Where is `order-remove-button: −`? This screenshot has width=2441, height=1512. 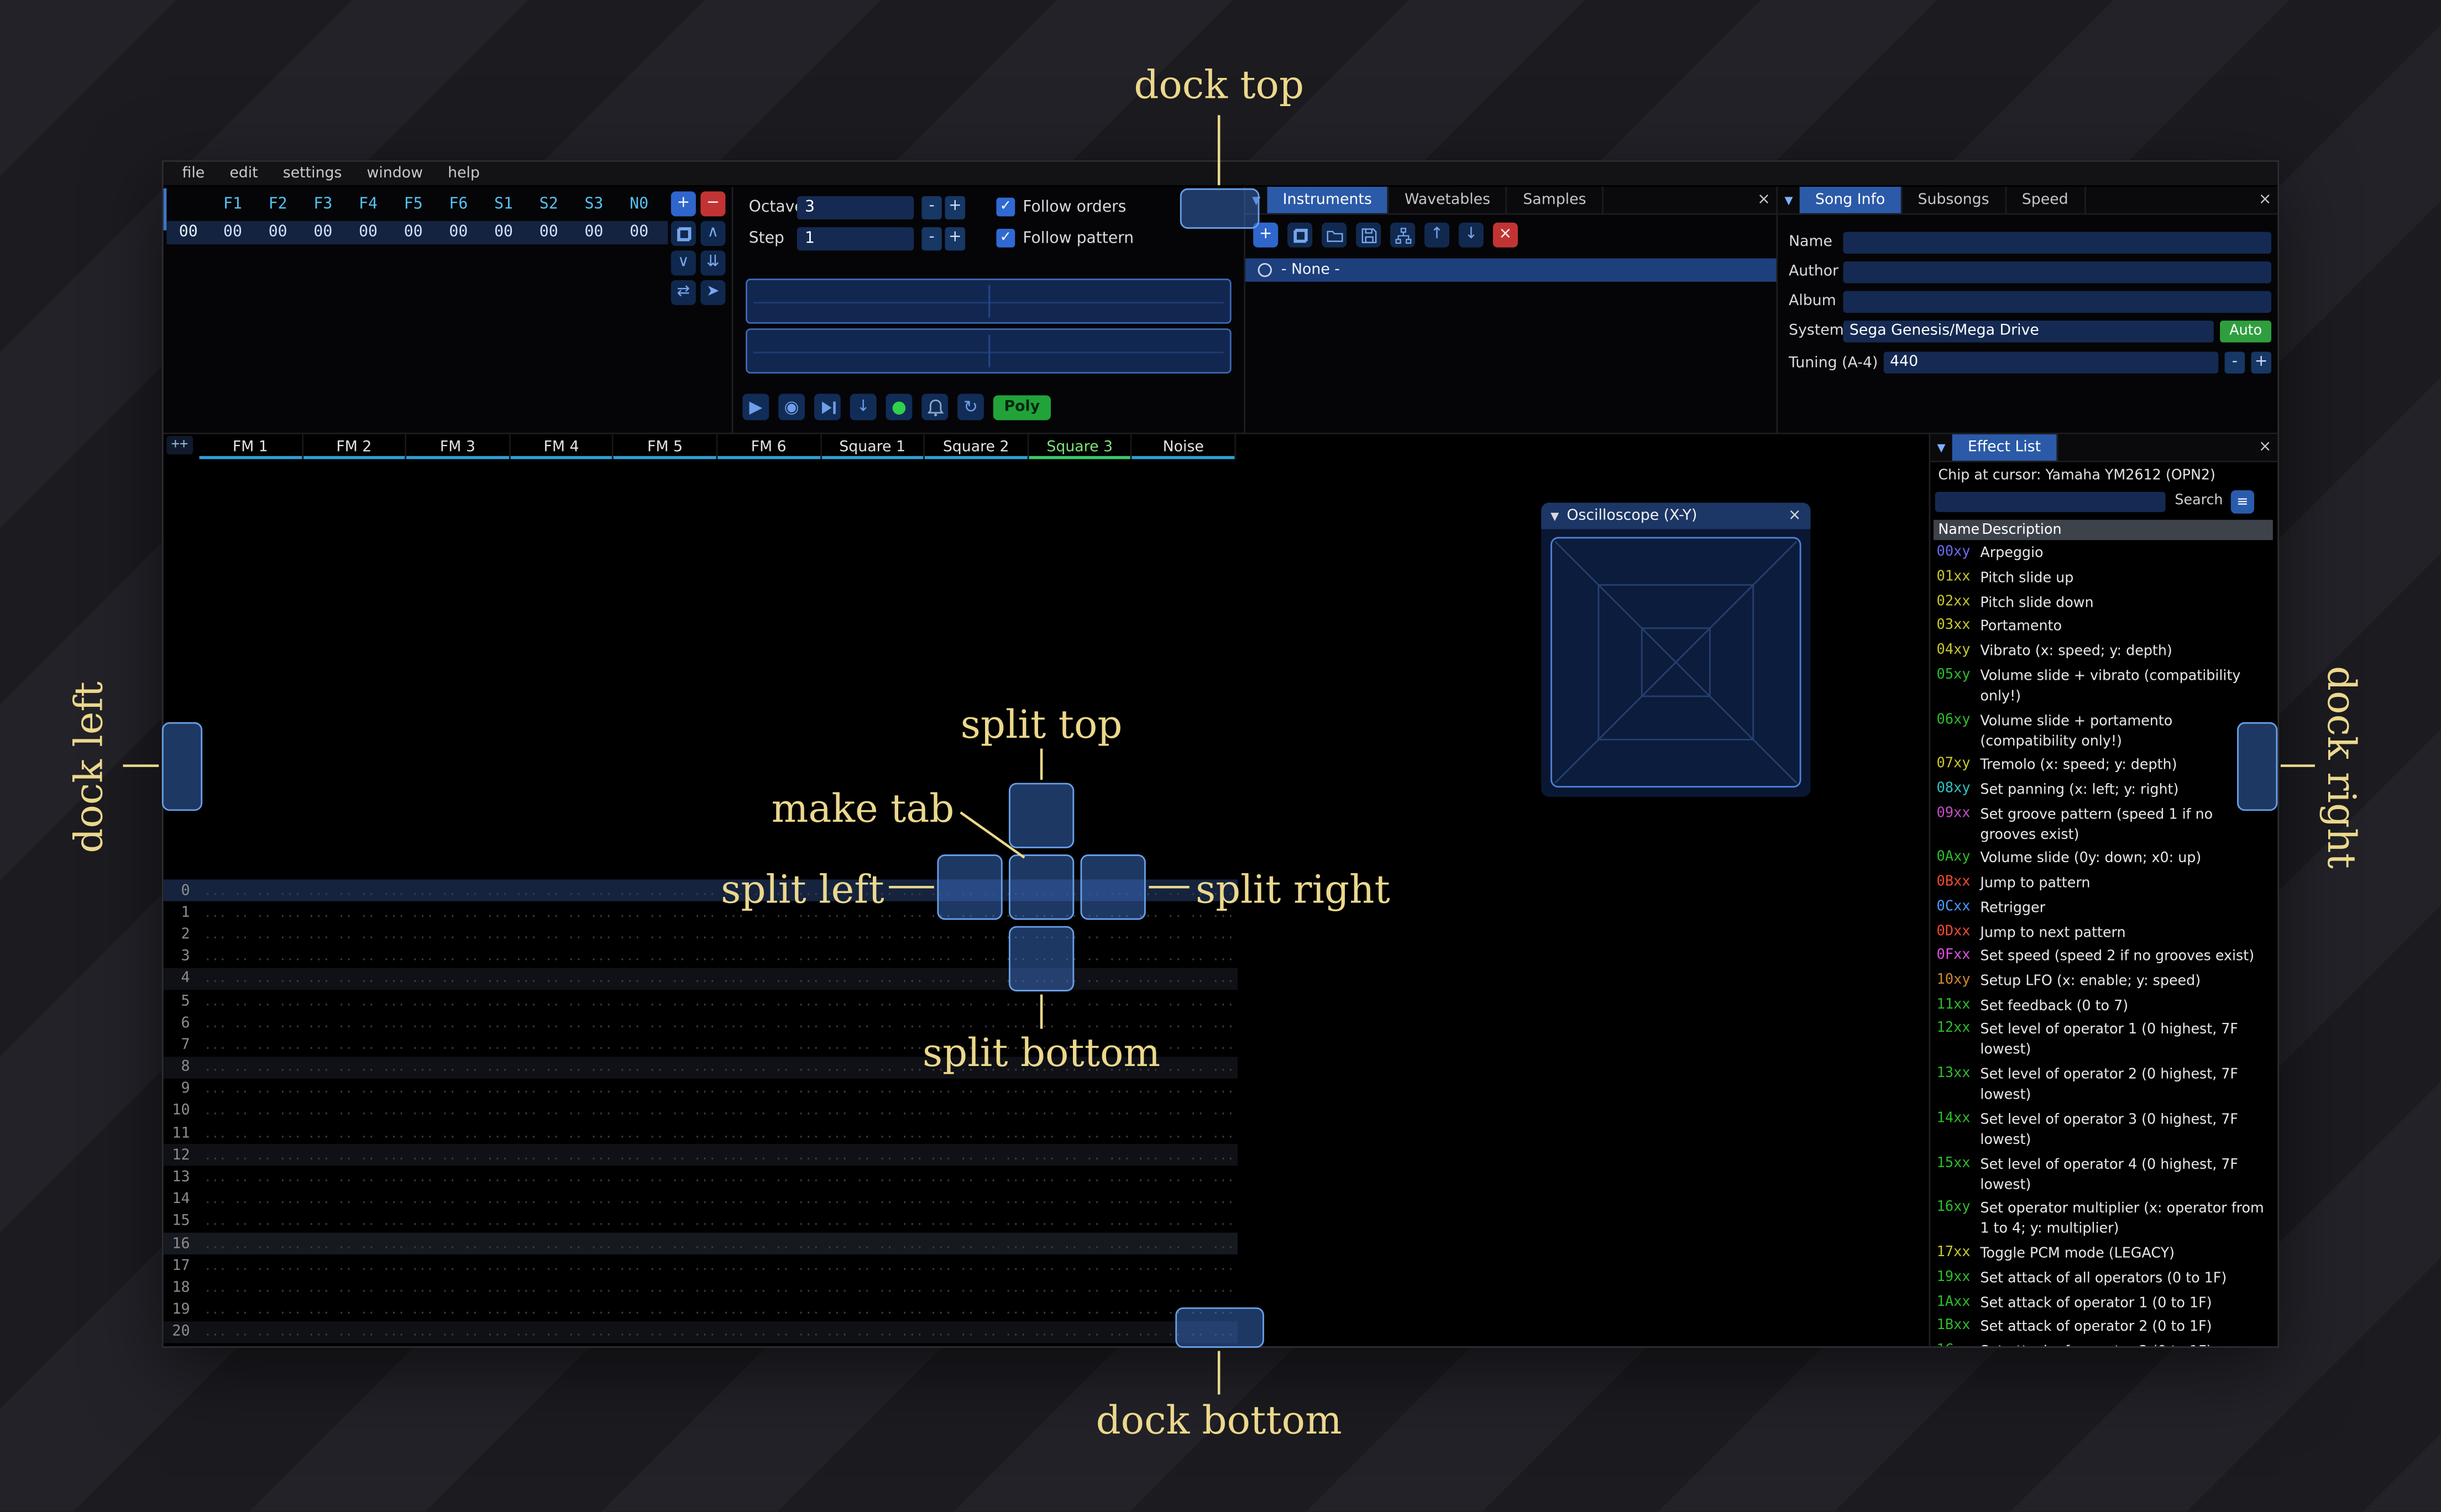 order-remove-button: − is located at coordinates (713, 204).